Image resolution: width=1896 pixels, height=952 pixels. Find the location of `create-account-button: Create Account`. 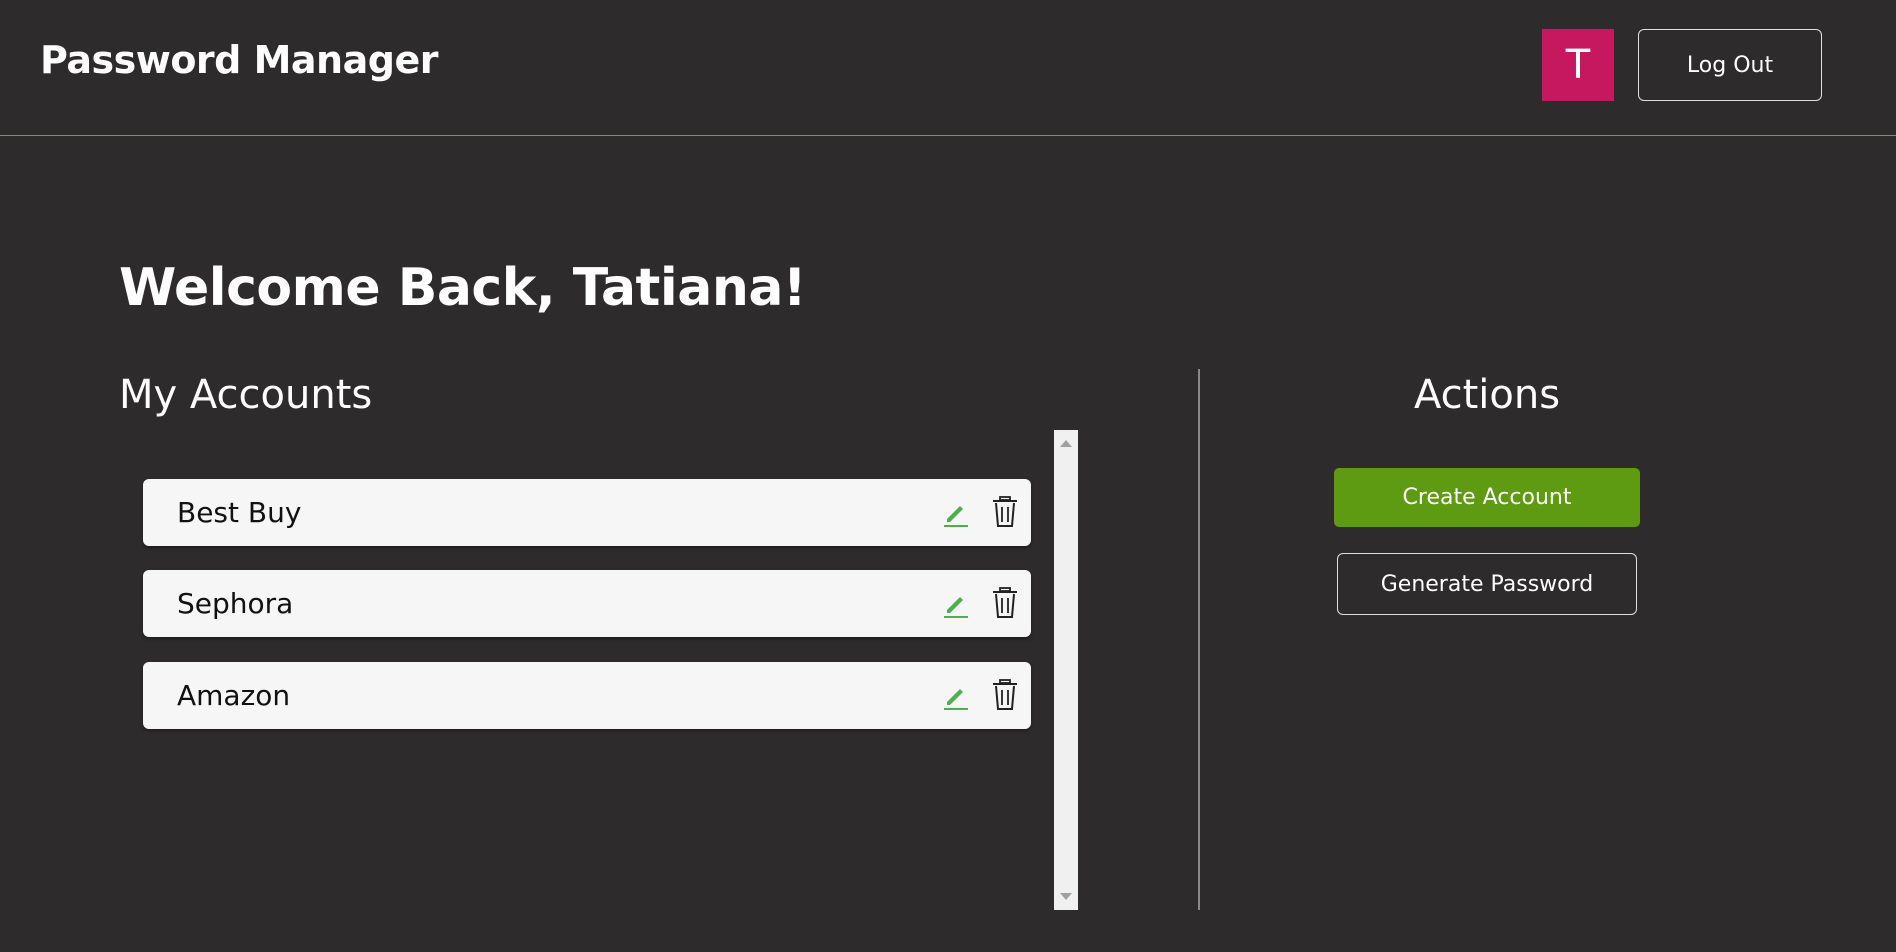

create-account-button: Create Account is located at coordinates (1487, 497).